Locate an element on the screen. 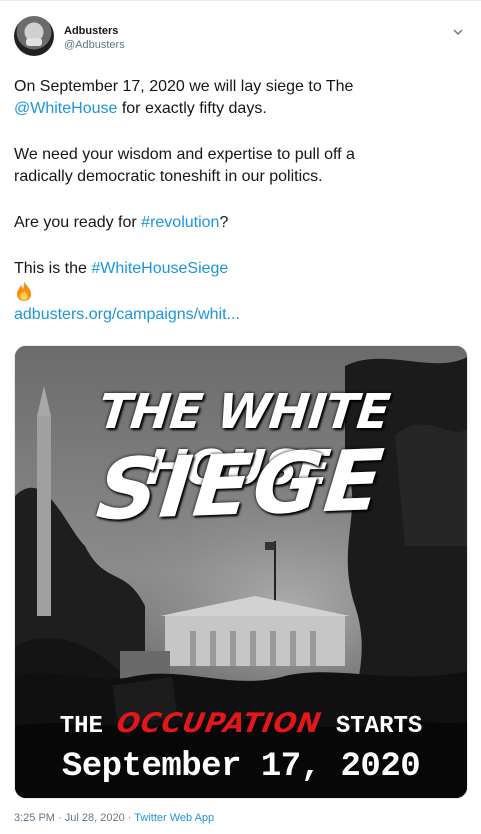  image-title-line2: SIEGE is located at coordinates (241, 485).